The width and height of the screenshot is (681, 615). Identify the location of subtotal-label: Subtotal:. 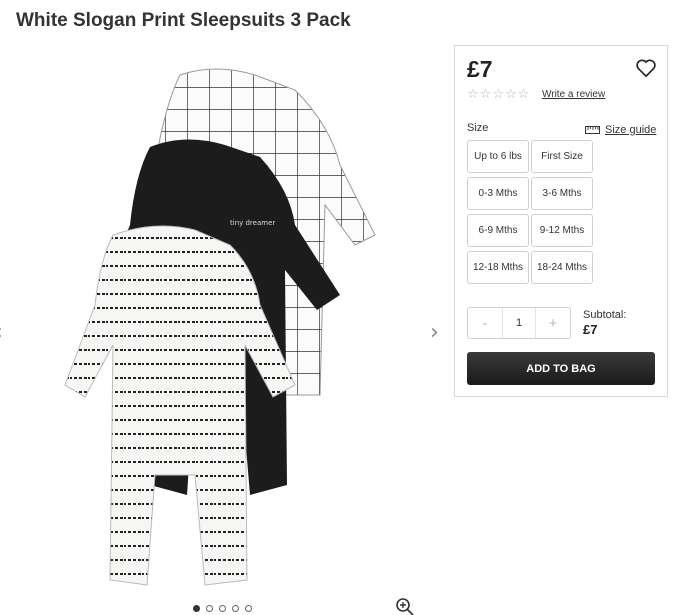
(605, 315).